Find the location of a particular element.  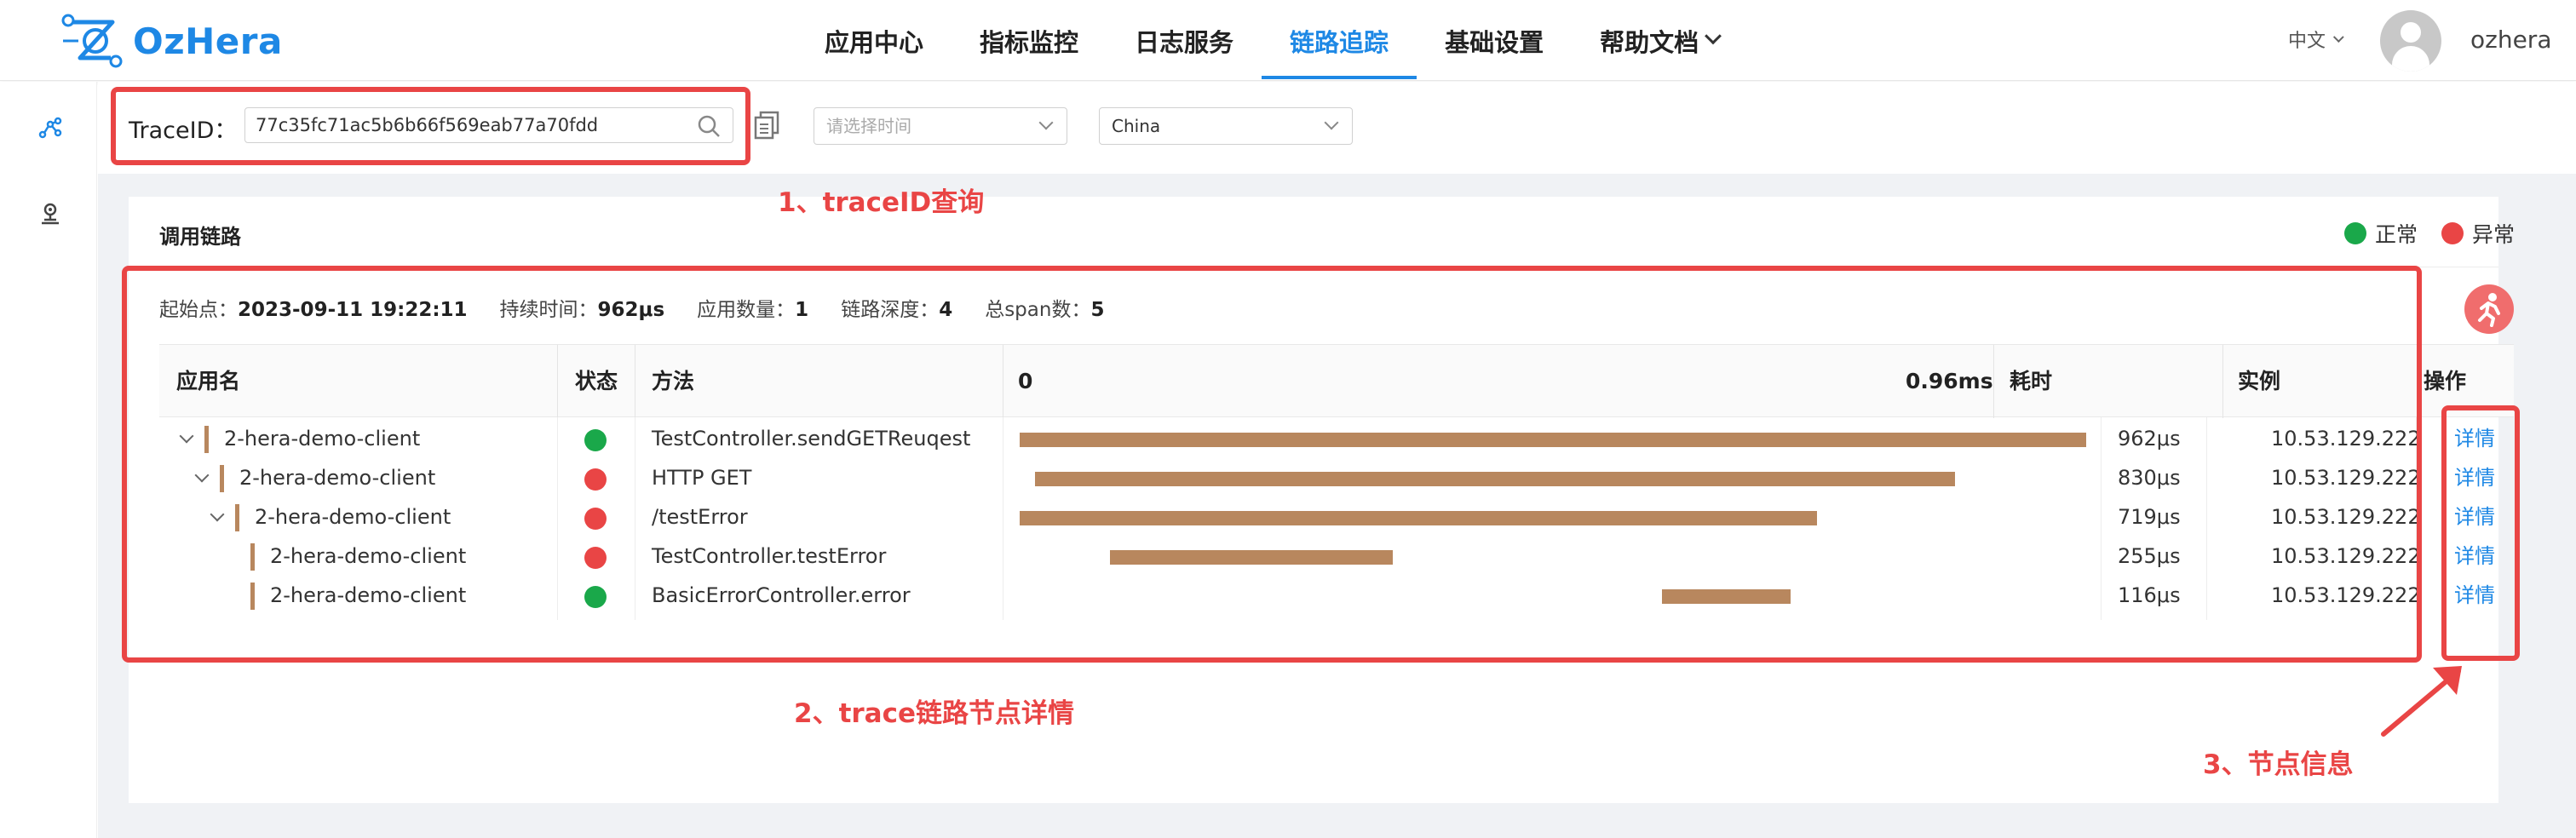

nav-label: 基础设置 is located at coordinates (1495, 42).